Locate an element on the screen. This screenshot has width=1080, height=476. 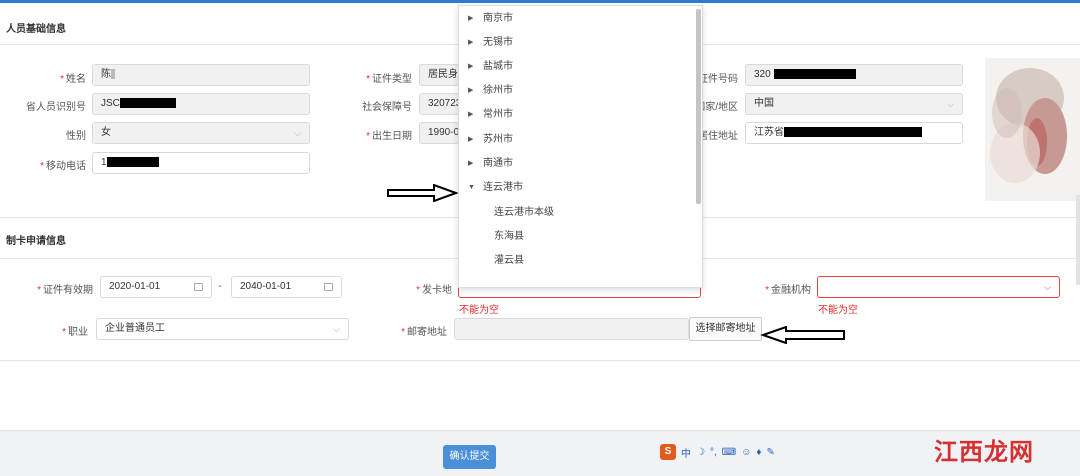
name-label: * 姓名 is located at coordinates (73, 79).